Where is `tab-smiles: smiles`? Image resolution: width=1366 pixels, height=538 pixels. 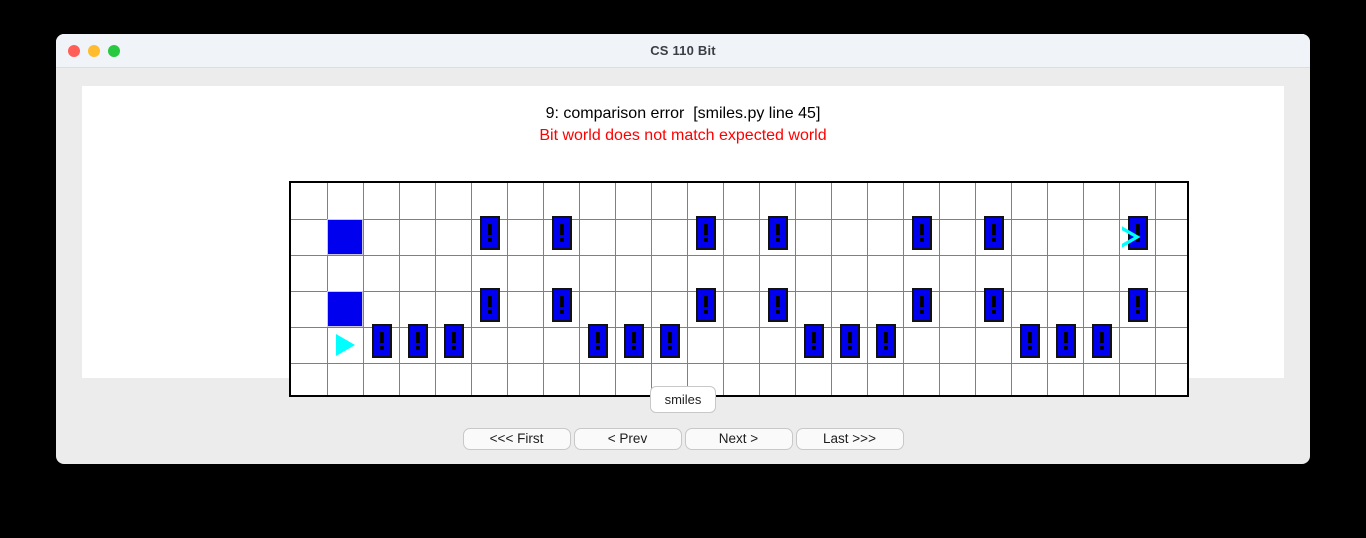
tab-smiles: smiles is located at coordinates (683, 399).